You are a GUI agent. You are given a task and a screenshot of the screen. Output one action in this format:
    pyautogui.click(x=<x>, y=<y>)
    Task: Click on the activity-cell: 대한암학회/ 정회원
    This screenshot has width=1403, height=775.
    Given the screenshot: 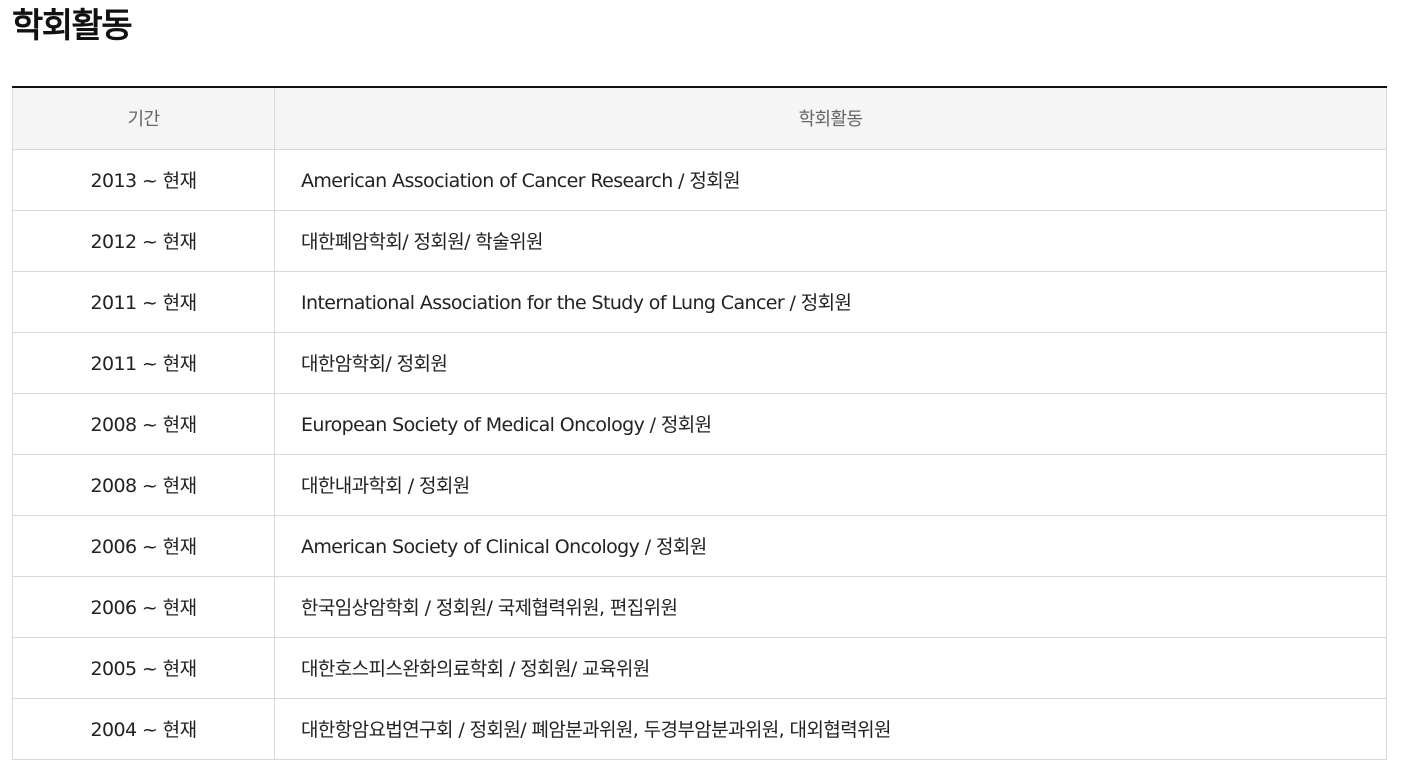 What is the action you would take?
    pyautogui.click(x=830, y=363)
    